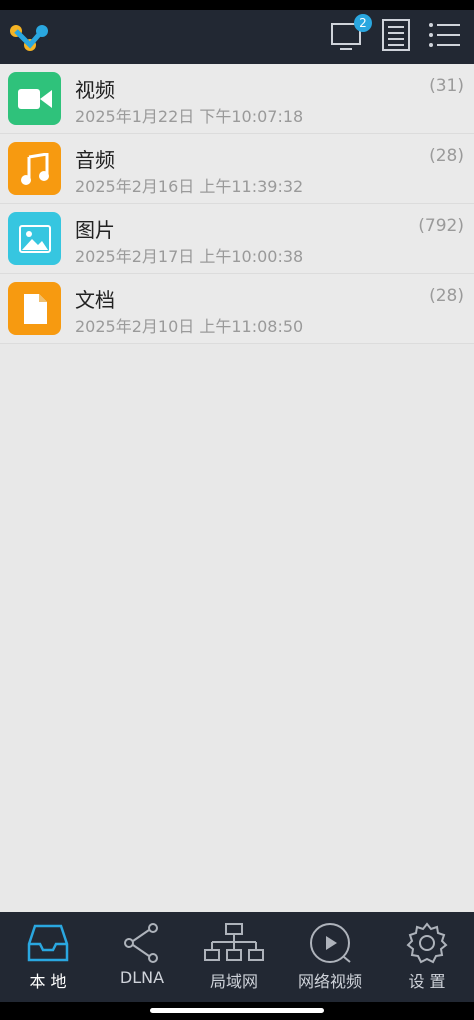  I want to click on grid-view-button, so click(398, 36).